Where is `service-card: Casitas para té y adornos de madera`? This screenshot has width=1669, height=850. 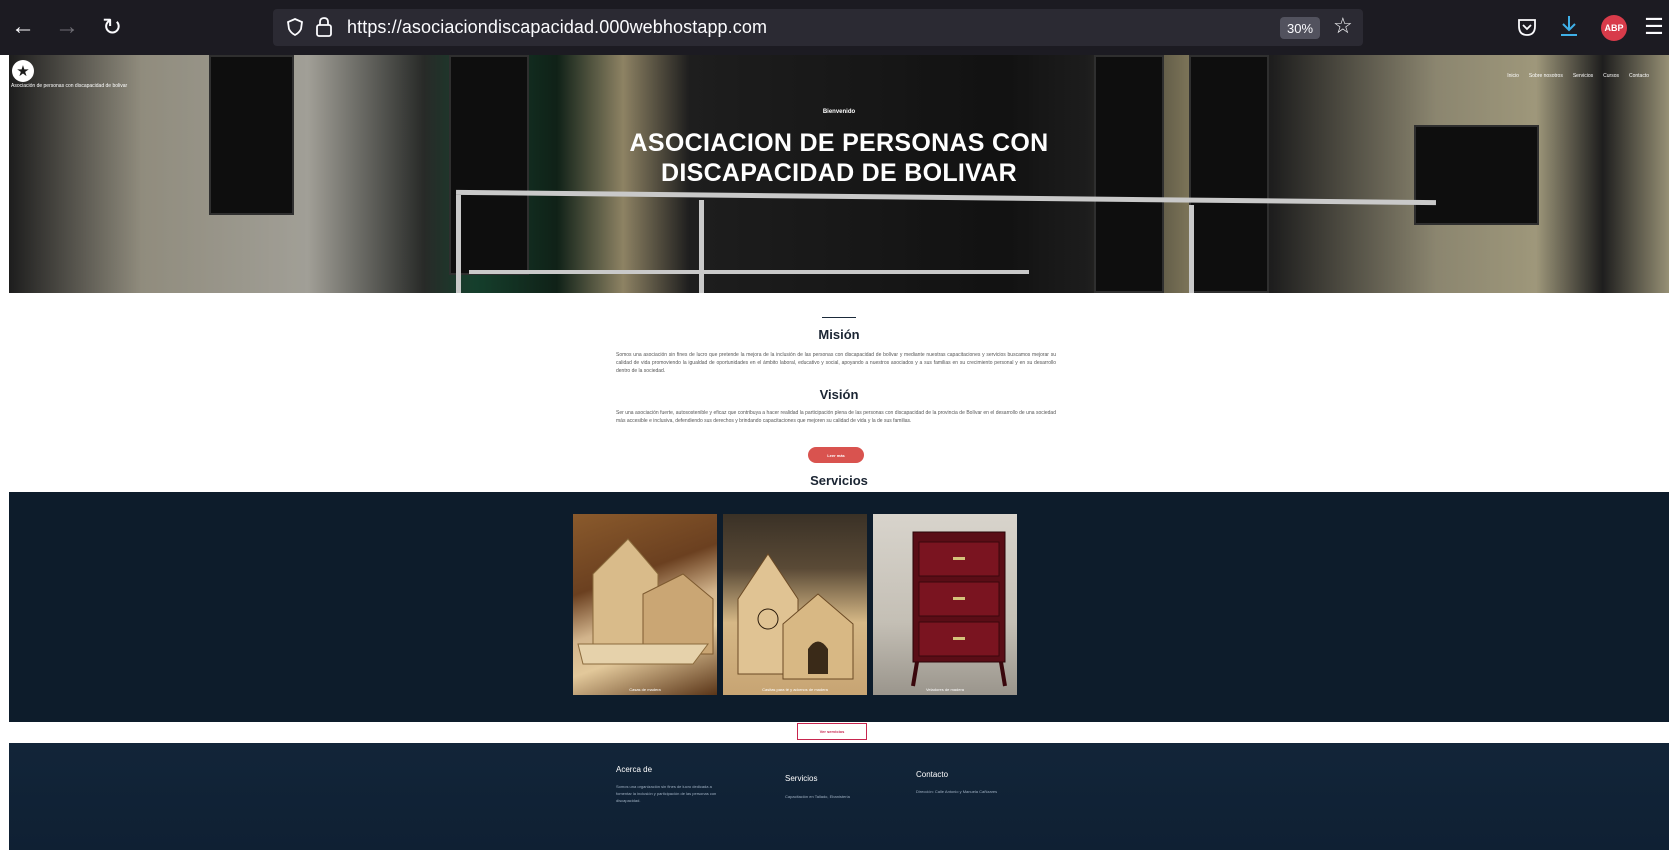
service-card: Casitas para té y adornos de madera is located at coordinates (795, 604).